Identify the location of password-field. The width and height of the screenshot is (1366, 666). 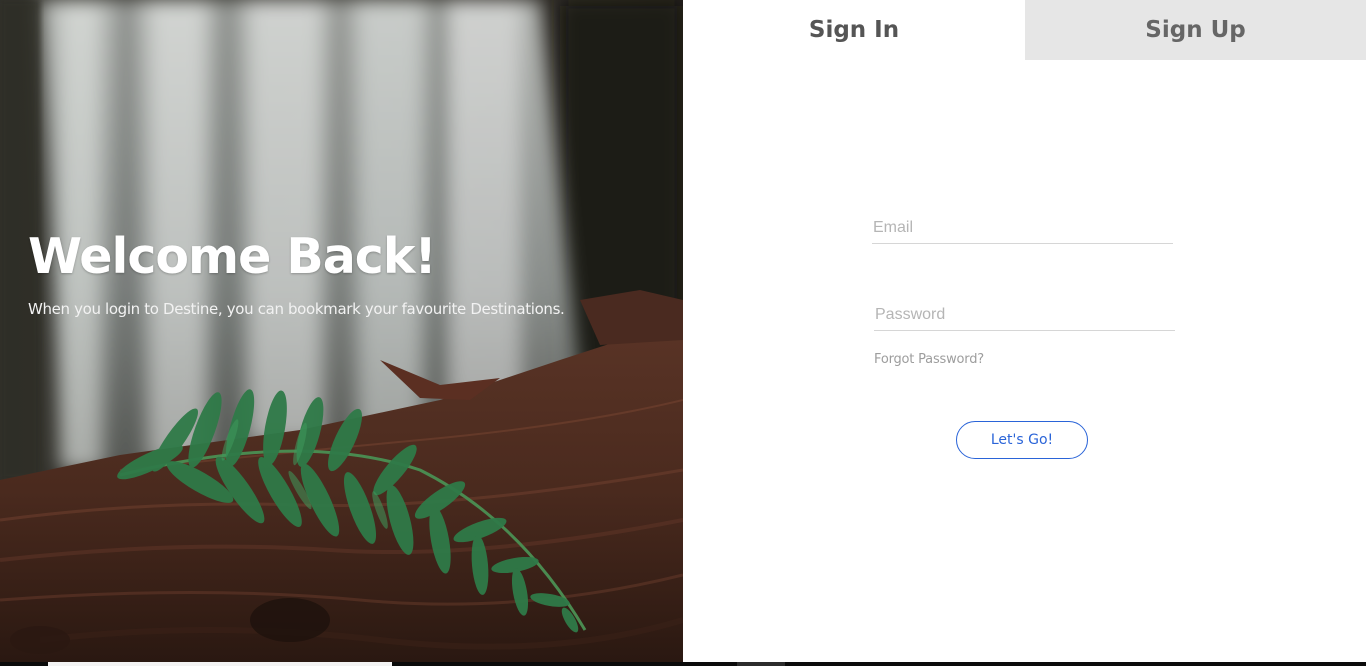
(1024, 317).